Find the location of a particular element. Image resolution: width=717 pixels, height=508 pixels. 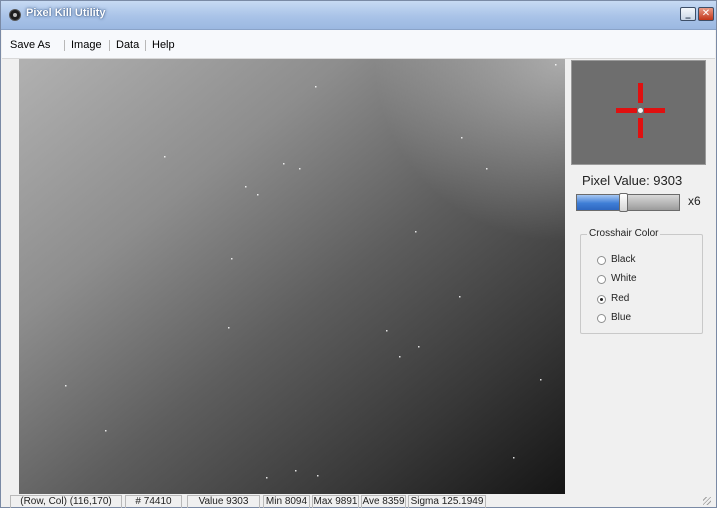

resize-grip is located at coordinates (707, 501).